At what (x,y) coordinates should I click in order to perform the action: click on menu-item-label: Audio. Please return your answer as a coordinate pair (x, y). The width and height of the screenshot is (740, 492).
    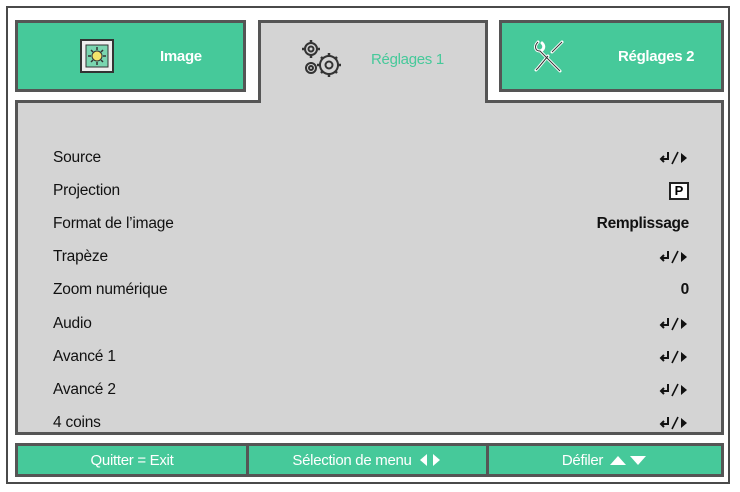
    Looking at the image, I should click on (72, 323).